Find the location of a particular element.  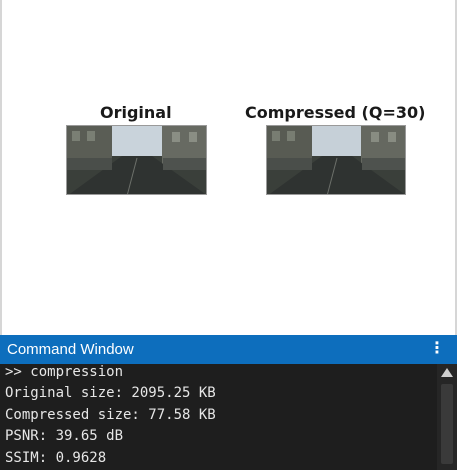

original-title: Original is located at coordinates (136, 112).